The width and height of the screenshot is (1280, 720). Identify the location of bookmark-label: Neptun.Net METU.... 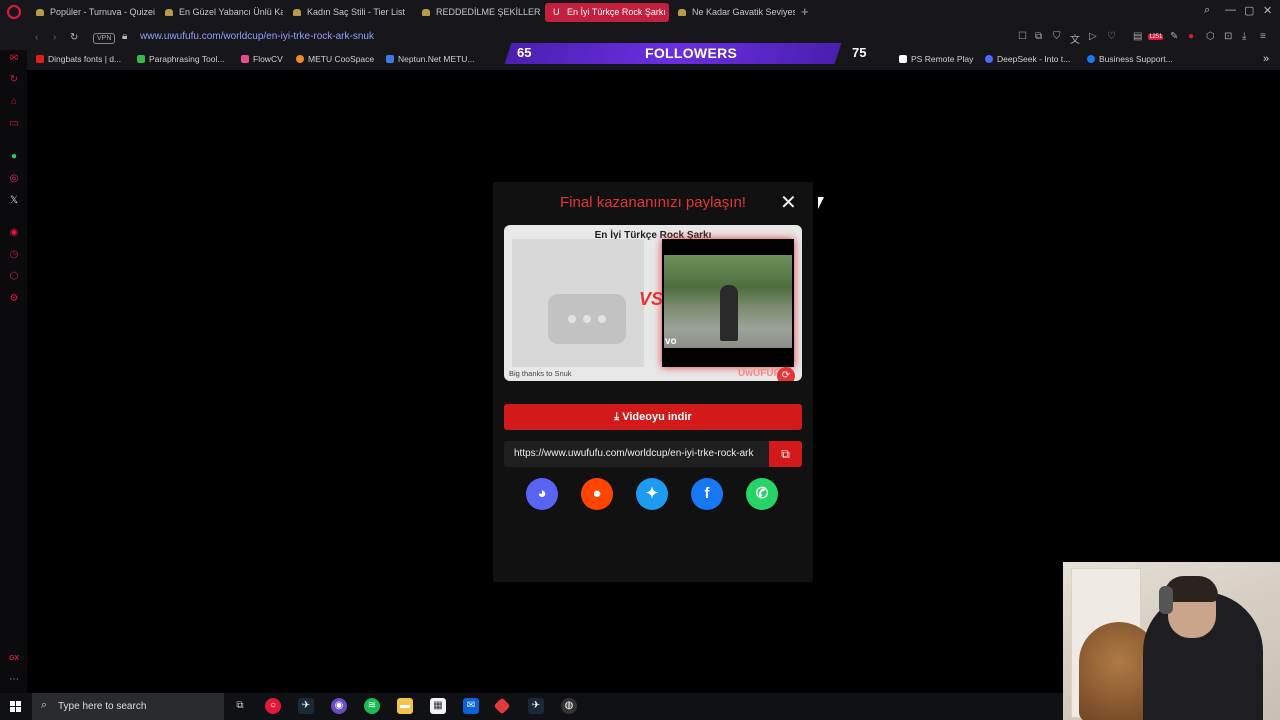
(436, 59).